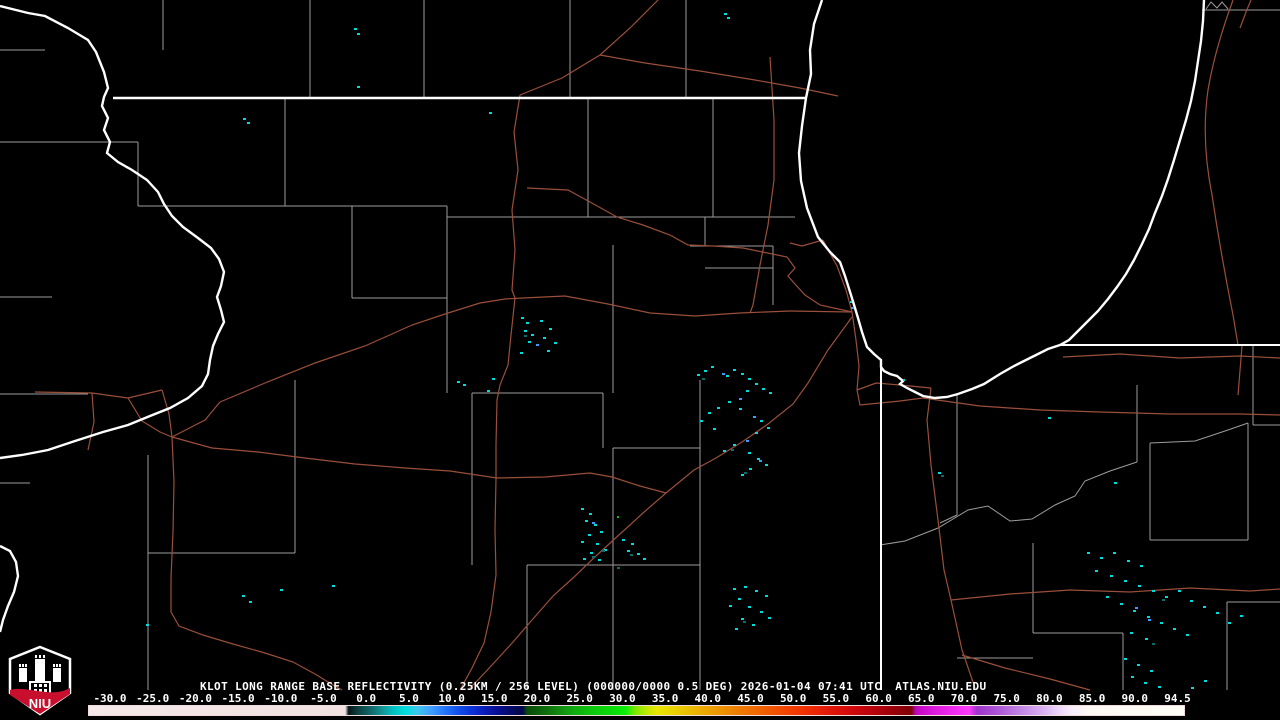 This screenshot has height=720, width=1280. I want to click on tick-label: -30.0, so click(110, 698).